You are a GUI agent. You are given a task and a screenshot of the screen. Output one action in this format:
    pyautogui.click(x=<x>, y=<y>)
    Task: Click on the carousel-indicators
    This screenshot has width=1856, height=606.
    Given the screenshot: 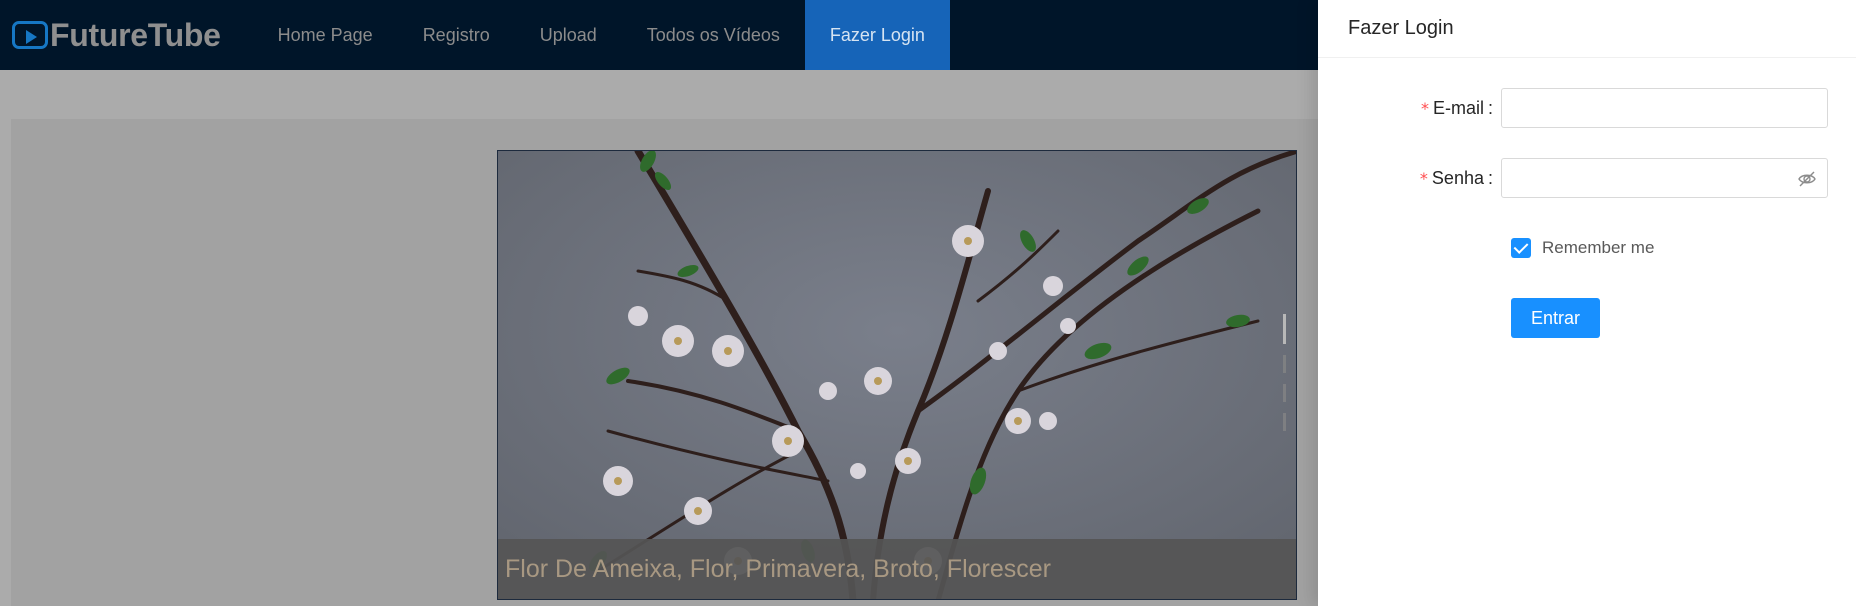 What is the action you would take?
    pyautogui.click(x=1284, y=372)
    